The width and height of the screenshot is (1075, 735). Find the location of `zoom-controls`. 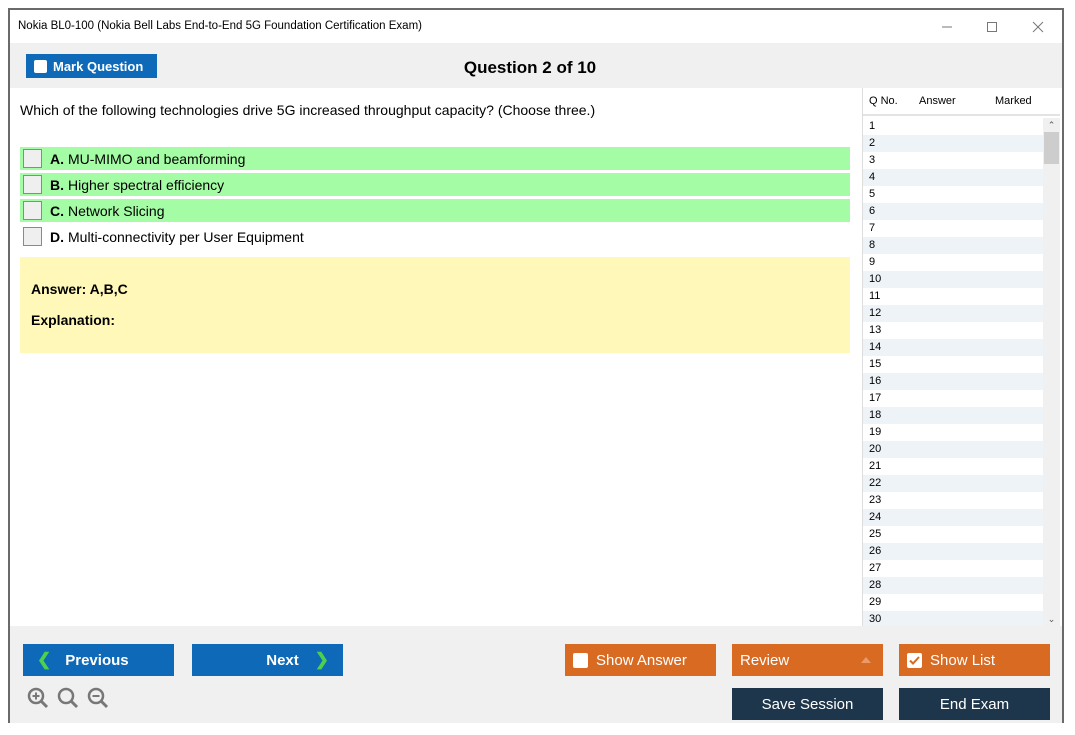

zoom-controls is located at coordinates (68, 698).